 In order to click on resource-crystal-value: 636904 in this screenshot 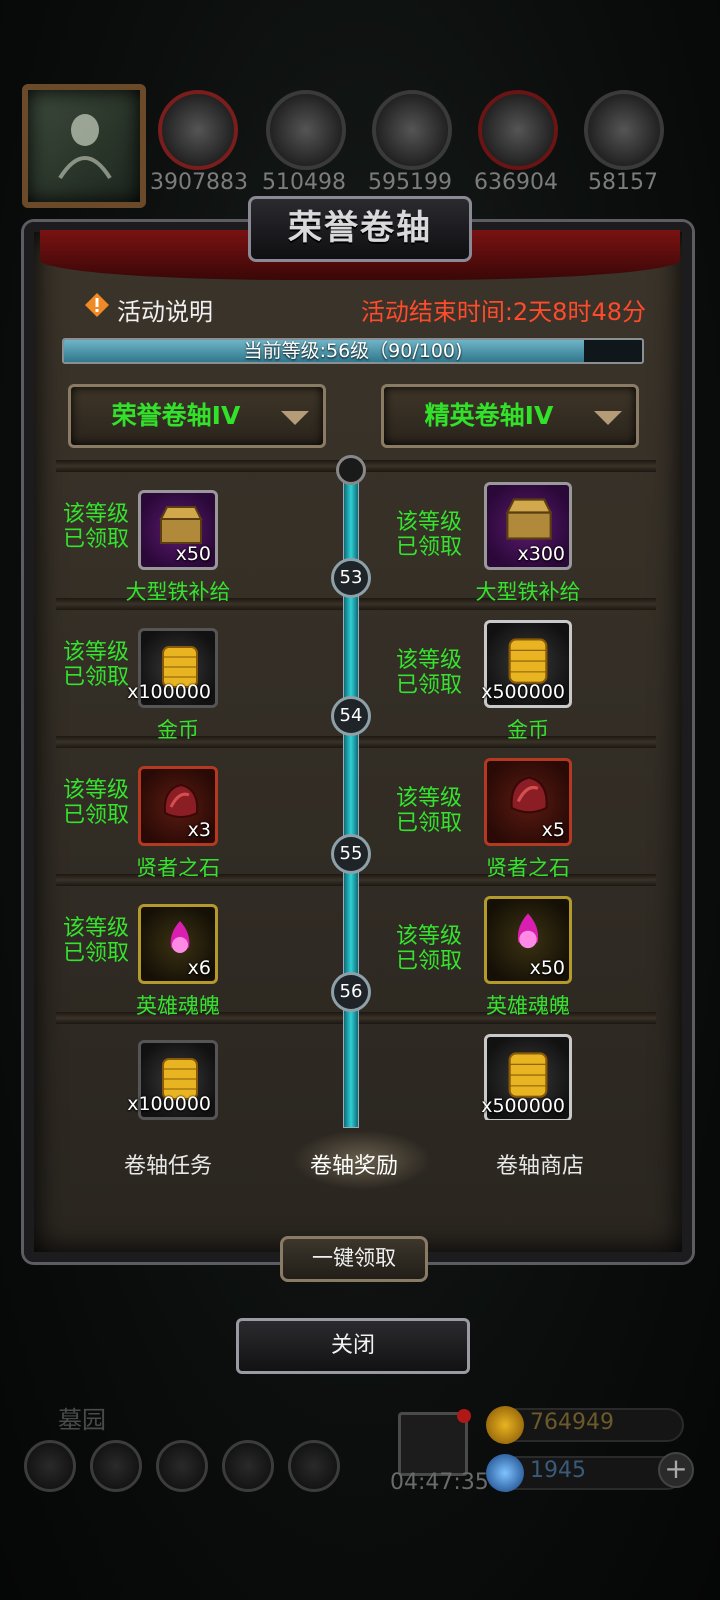, I will do `click(516, 182)`.